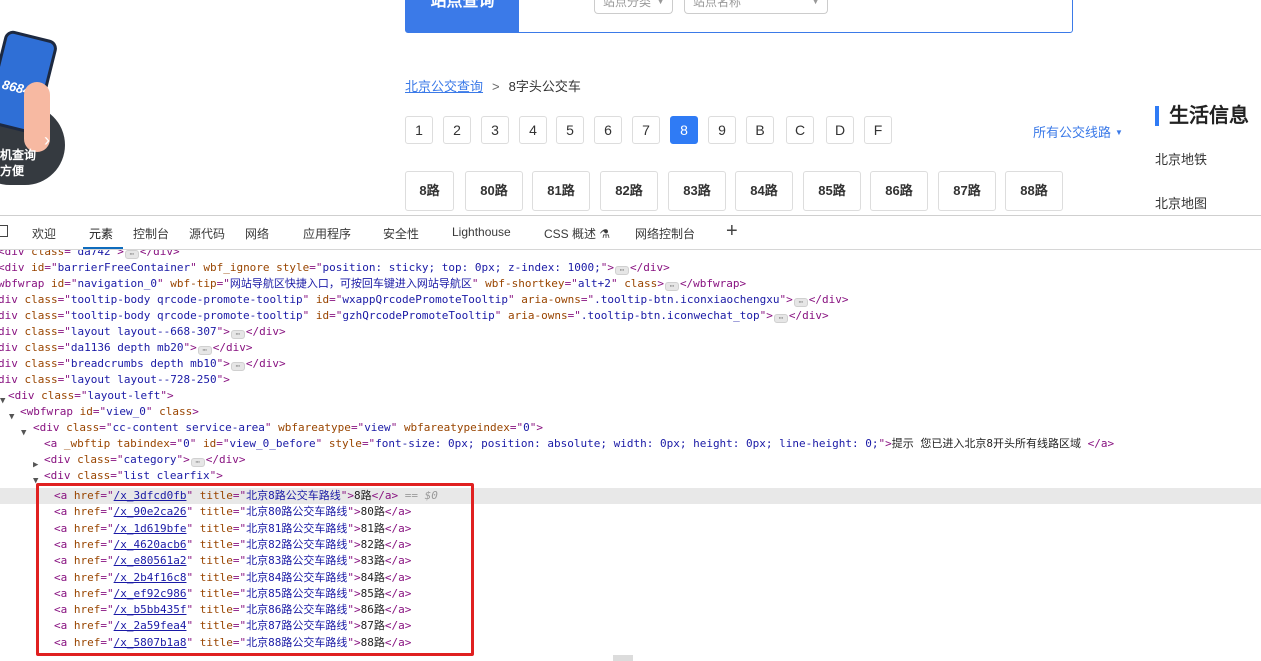  Describe the element at coordinates (18, 155) in the screenshot. I see `promo-line-1: 机查询` at that location.